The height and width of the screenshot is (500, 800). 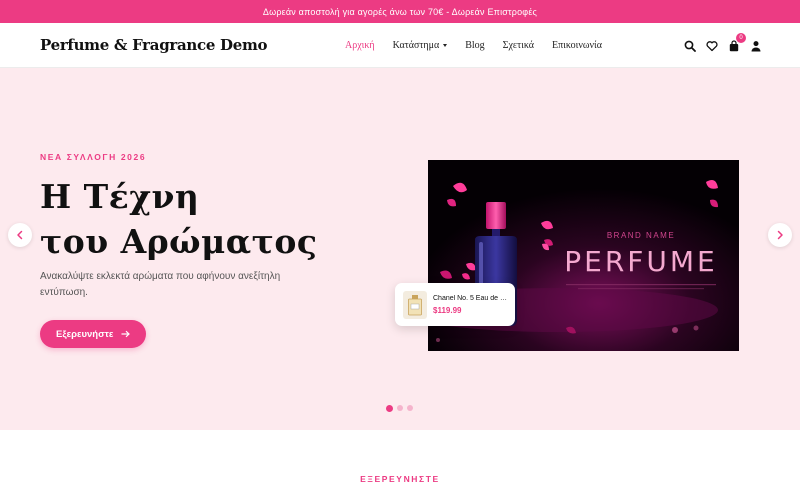 What do you see at coordinates (641, 235) in the screenshot?
I see `banner-brand-text: BRAND NAME` at bounding box center [641, 235].